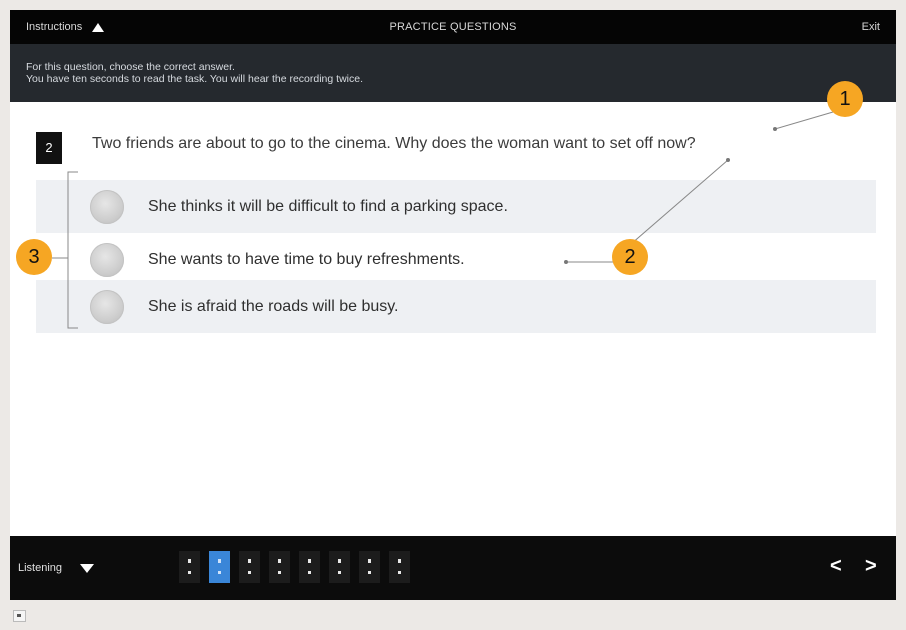 This screenshot has width=906, height=630. What do you see at coordinates (87, 568) in the screenshot?
I see `triangle-down-icon` at bounding box center [87, 568].